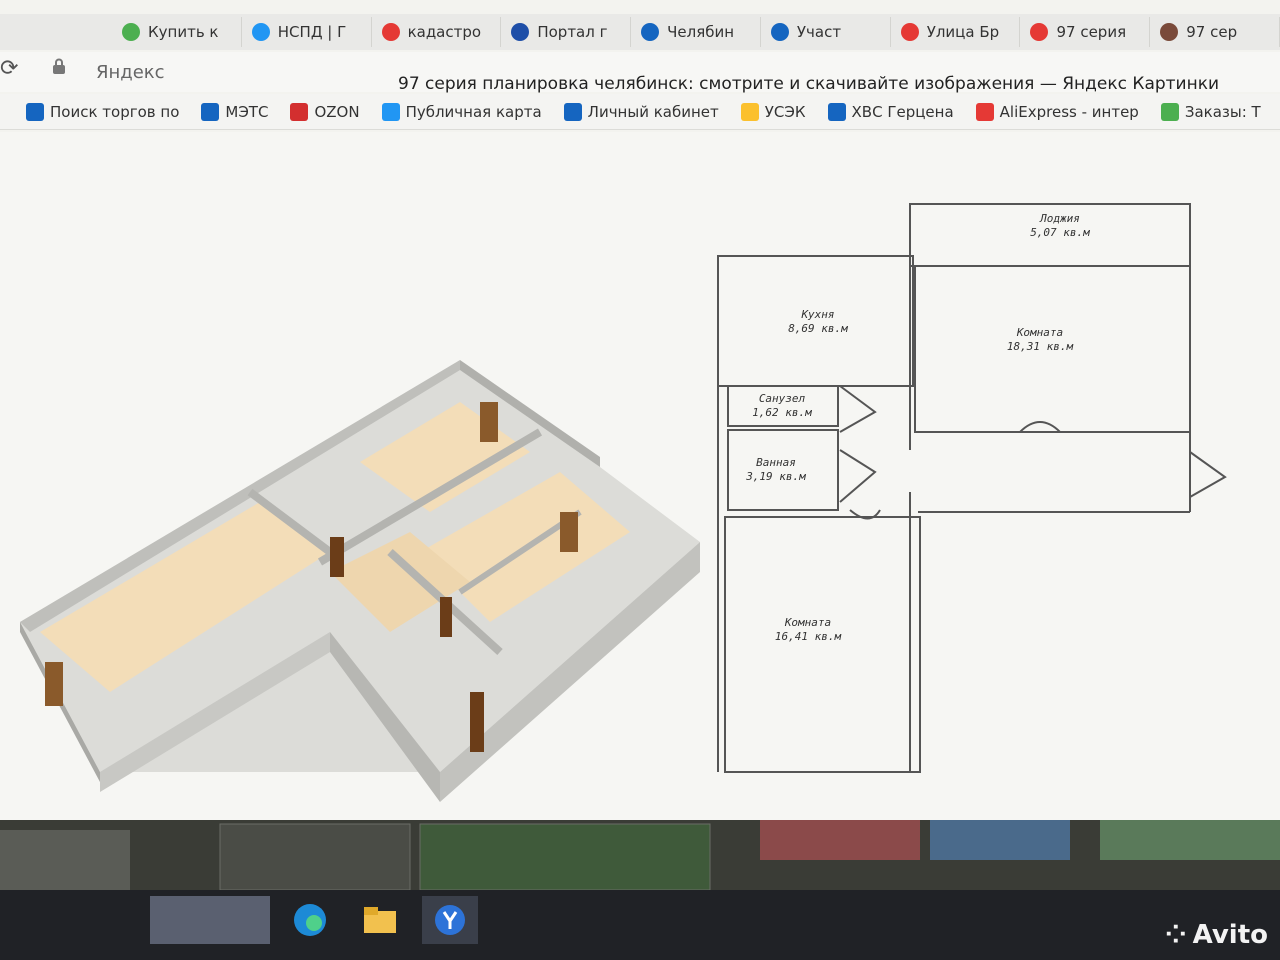  Describe the element at coordinates (115, 111) in the screenshot. I see `bookmark-label: Поиск торгов по` at that location.